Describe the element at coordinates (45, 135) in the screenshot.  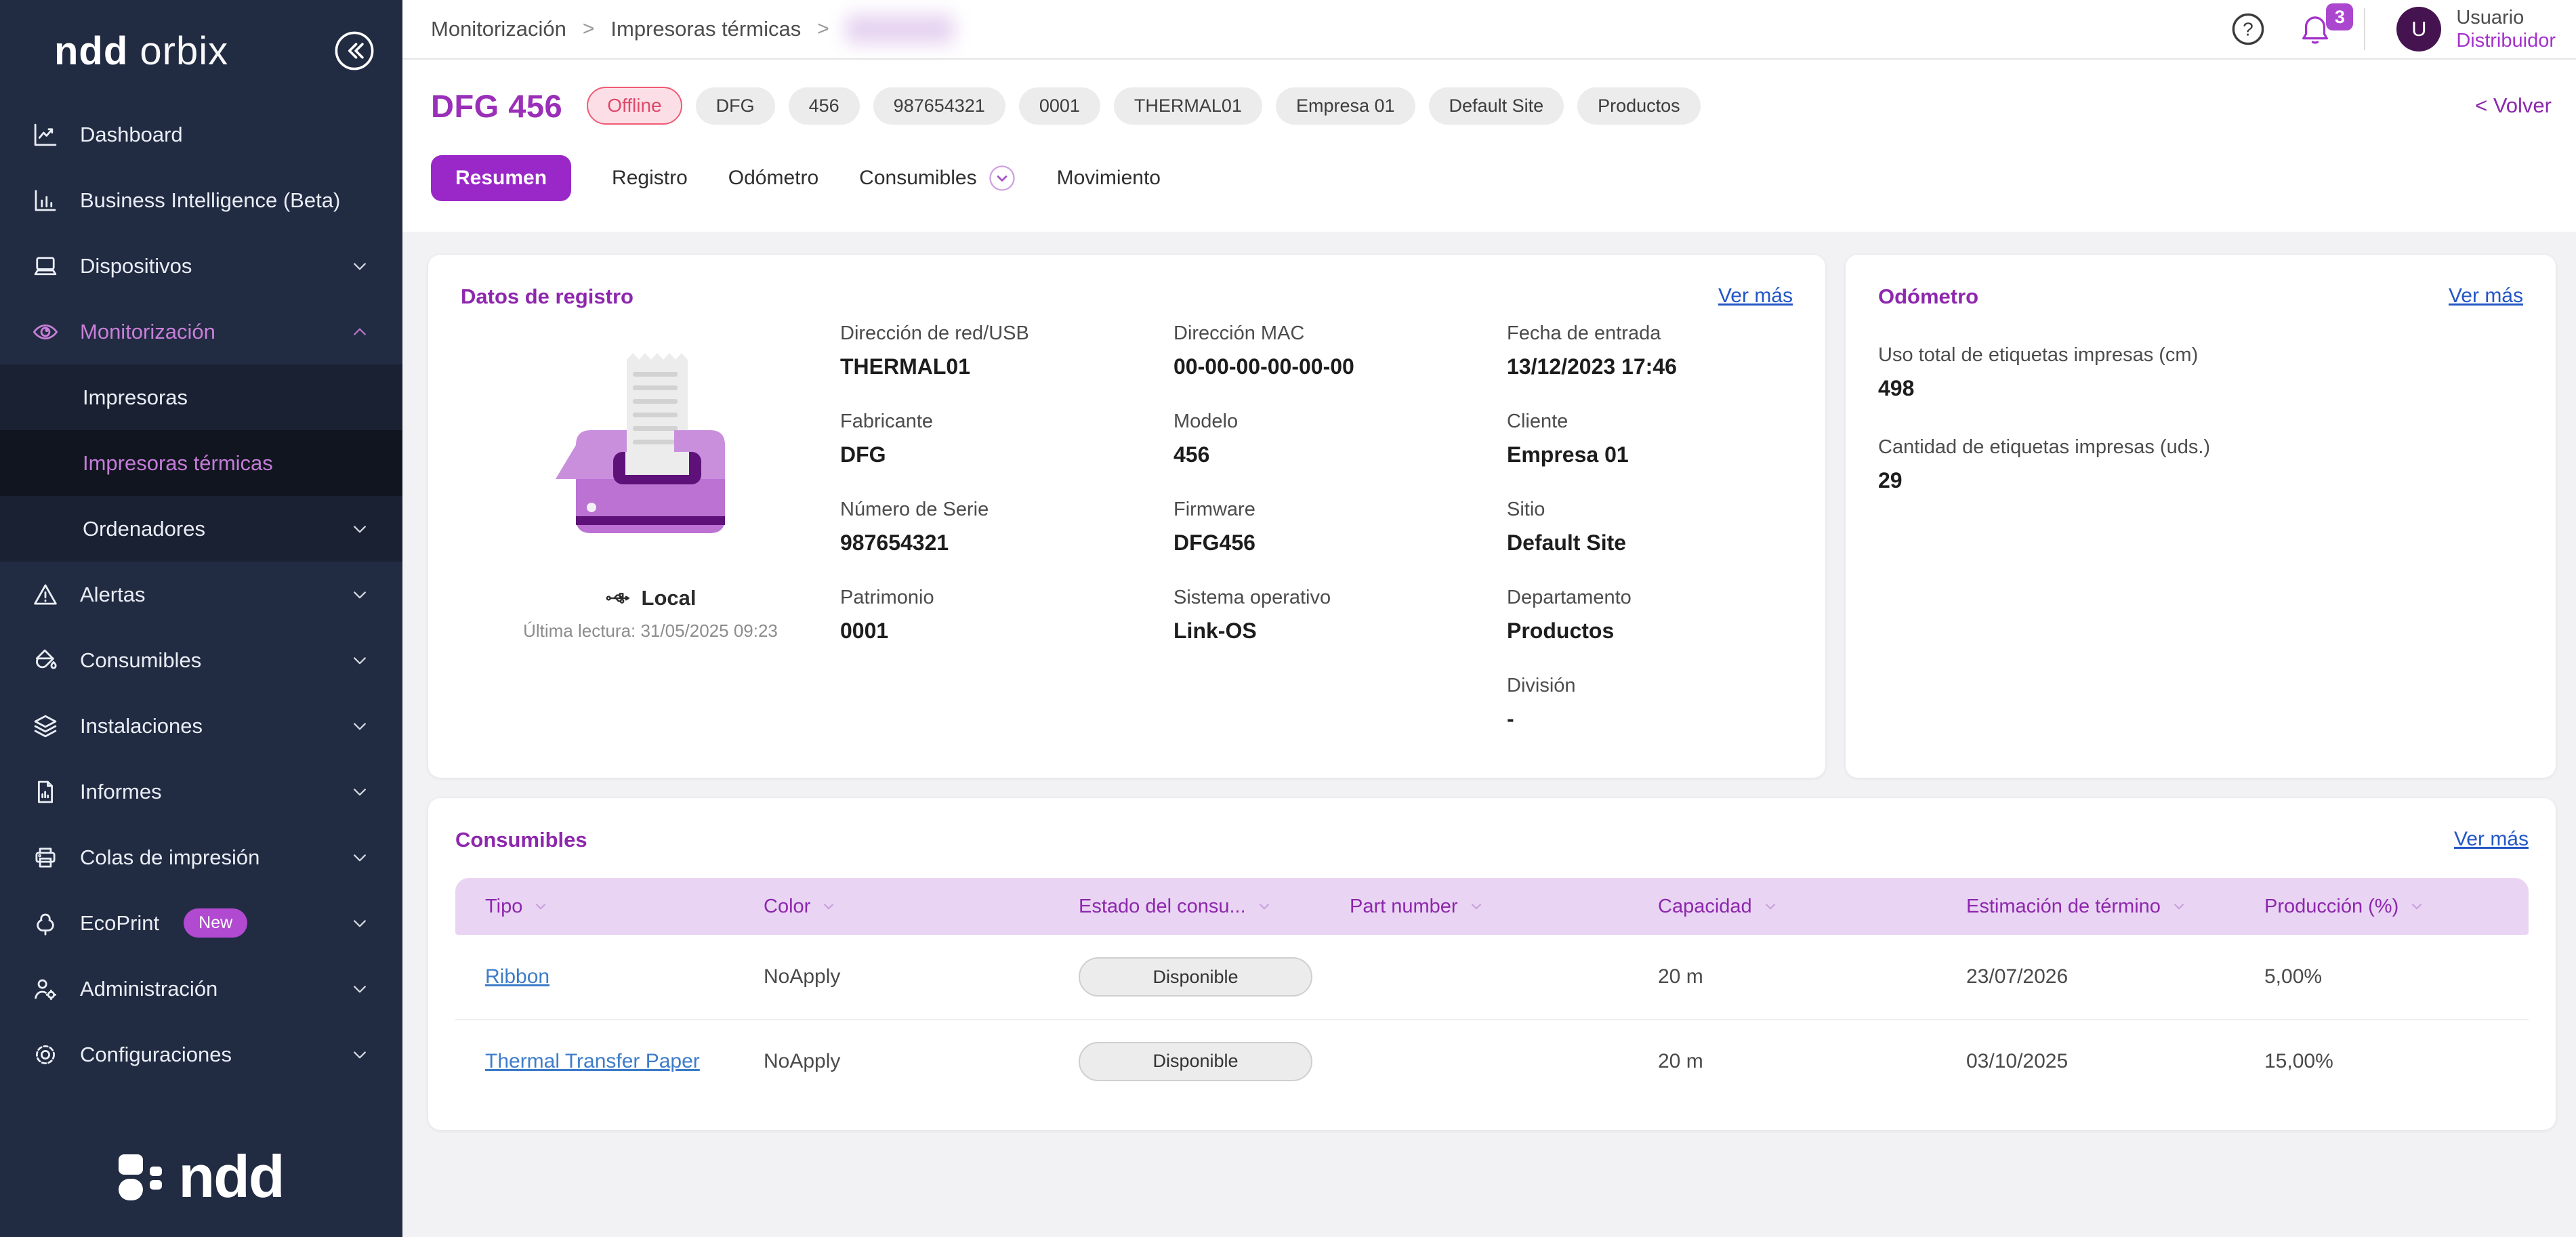
I see `dashboard-icon` at that location.